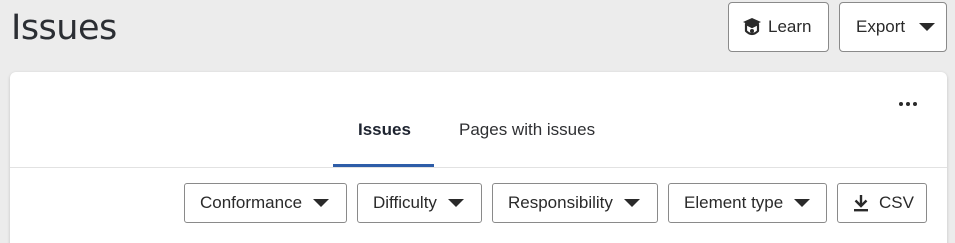  What do you see at coordinates (383, 165) in the screenshot?
I see `active-tab-indicator` at bounding box center [383, 165].